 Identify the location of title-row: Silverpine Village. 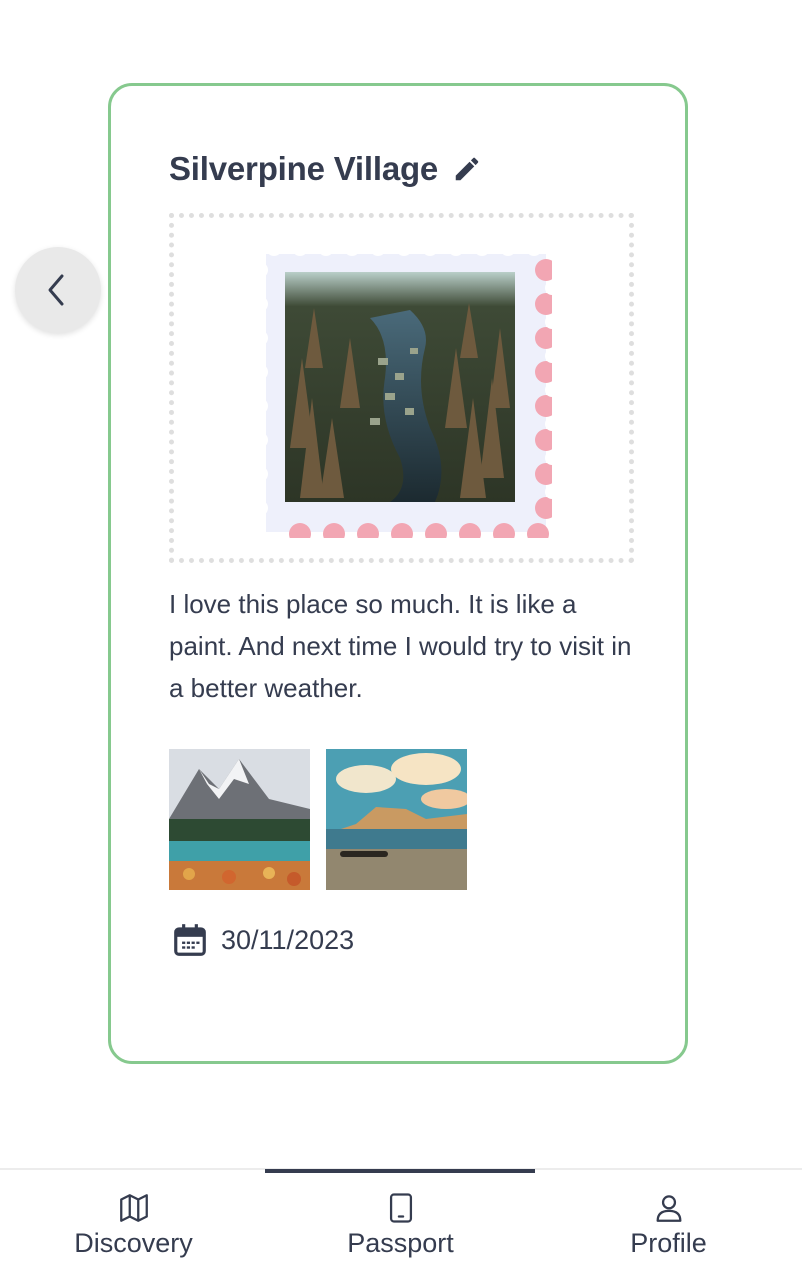
(325, 169).